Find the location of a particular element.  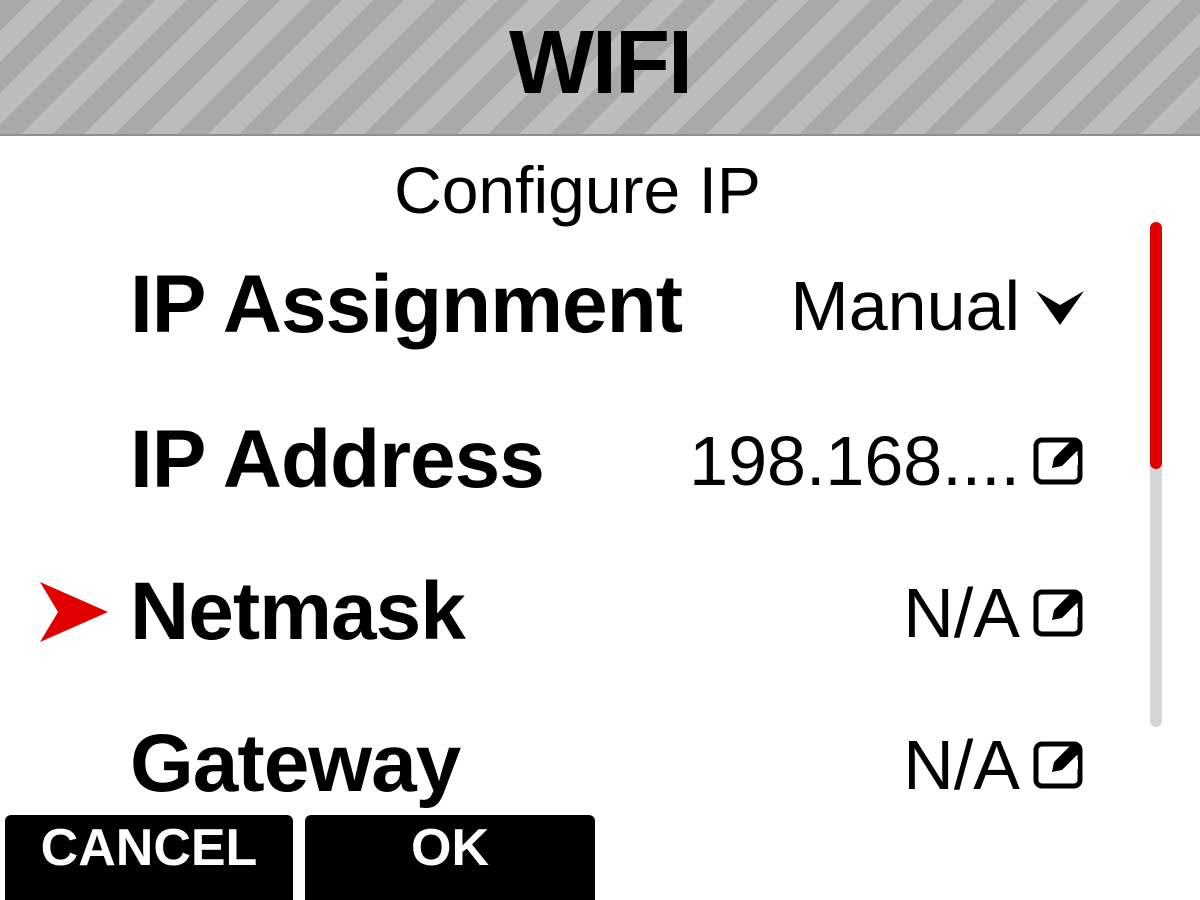

arrow-right-icon is located at coordinates (74, 612).